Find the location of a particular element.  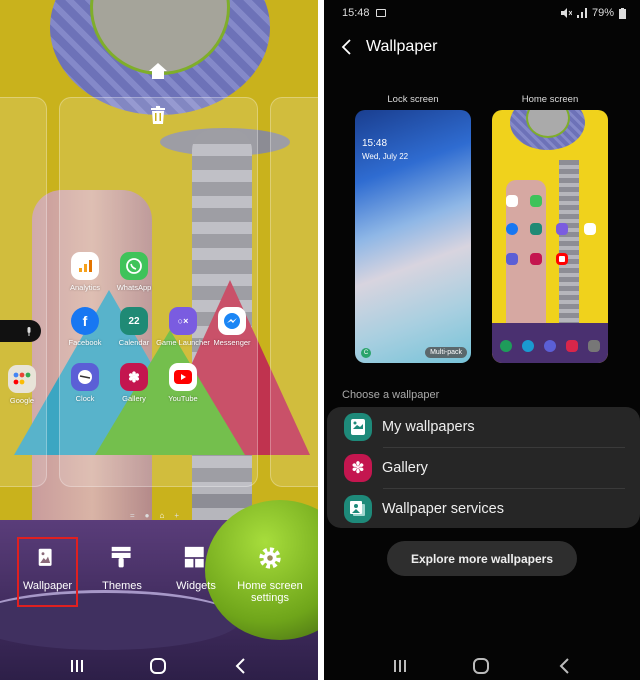

messenger-icon is located at coordinates (232, 321).